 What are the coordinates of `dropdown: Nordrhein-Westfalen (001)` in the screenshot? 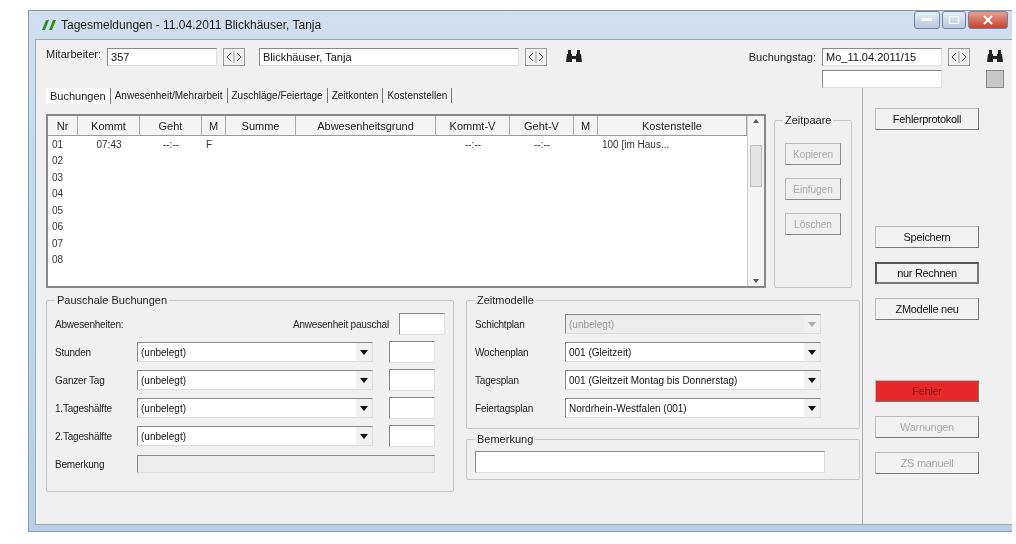 It's located at (693, 408).